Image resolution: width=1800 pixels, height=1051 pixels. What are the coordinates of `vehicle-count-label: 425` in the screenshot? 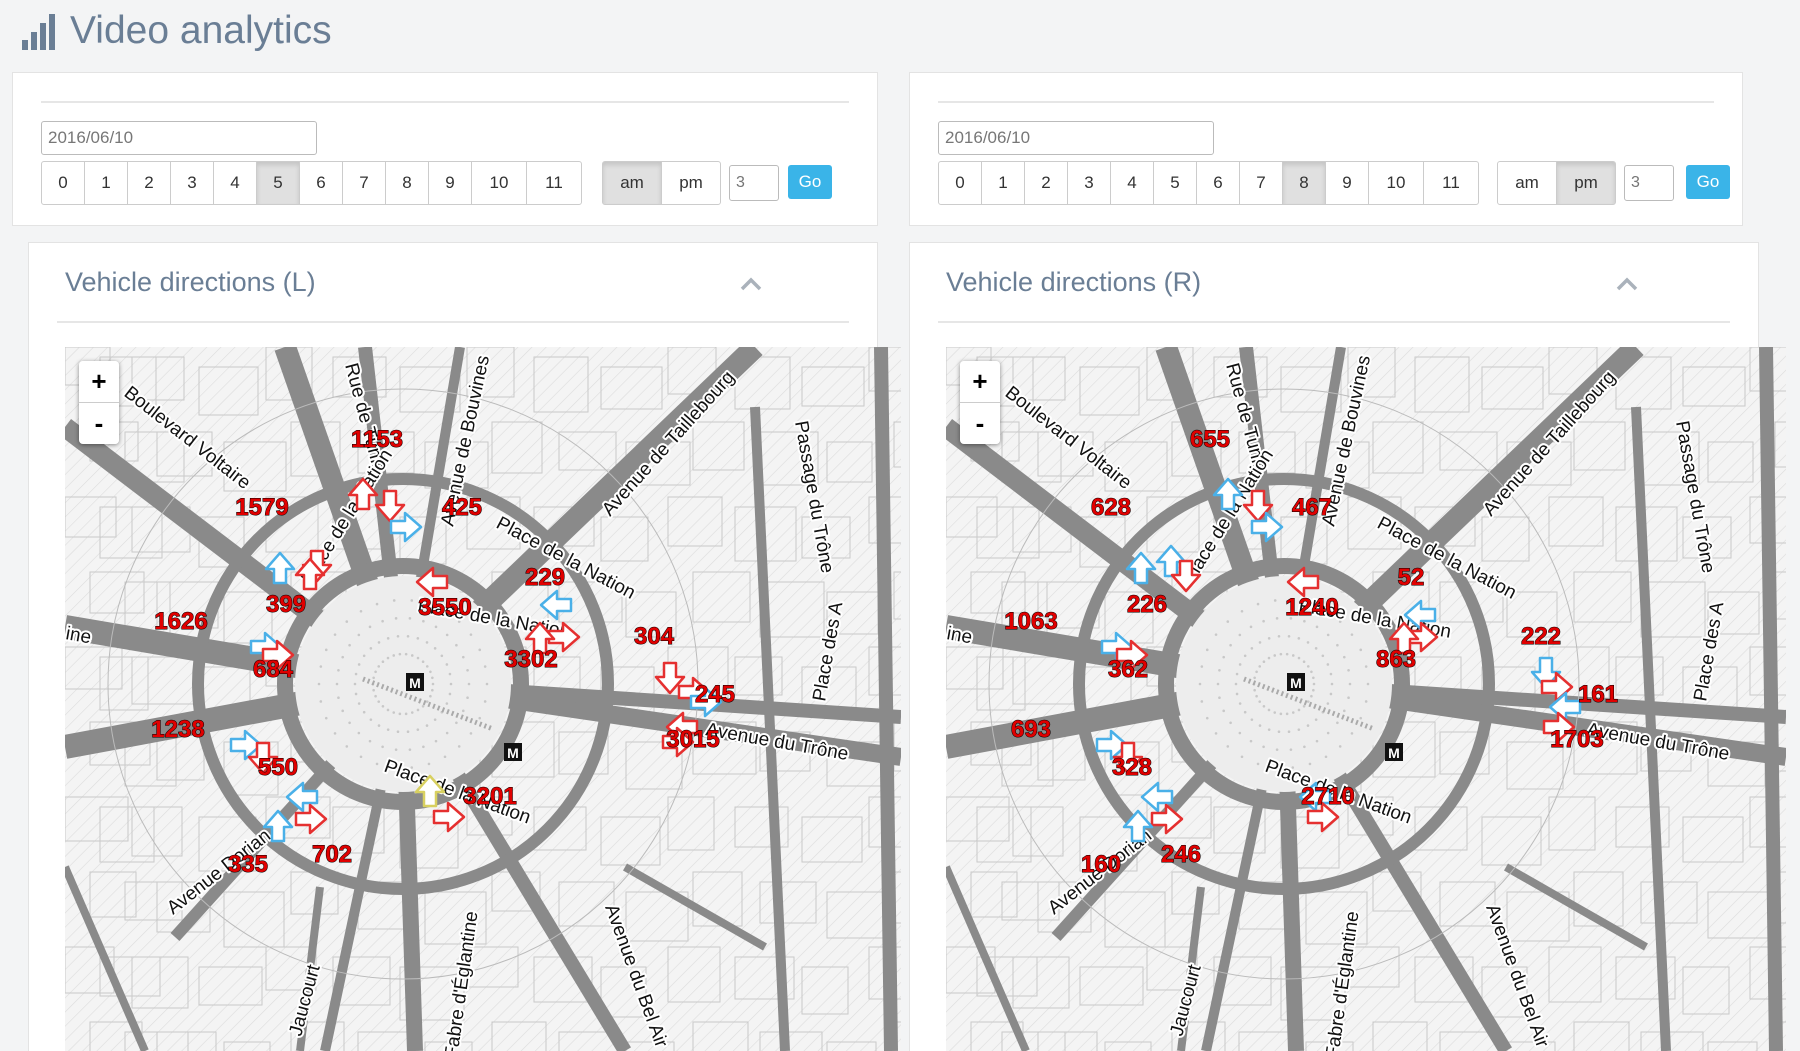 It's located at (462, 507).